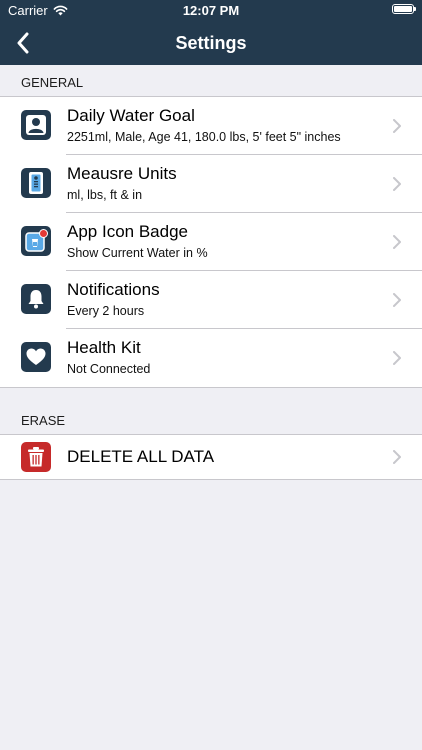 Image resolution: width=422 pixels, height=750 pixels. I want to click on measure-icon, so click(36, 183).